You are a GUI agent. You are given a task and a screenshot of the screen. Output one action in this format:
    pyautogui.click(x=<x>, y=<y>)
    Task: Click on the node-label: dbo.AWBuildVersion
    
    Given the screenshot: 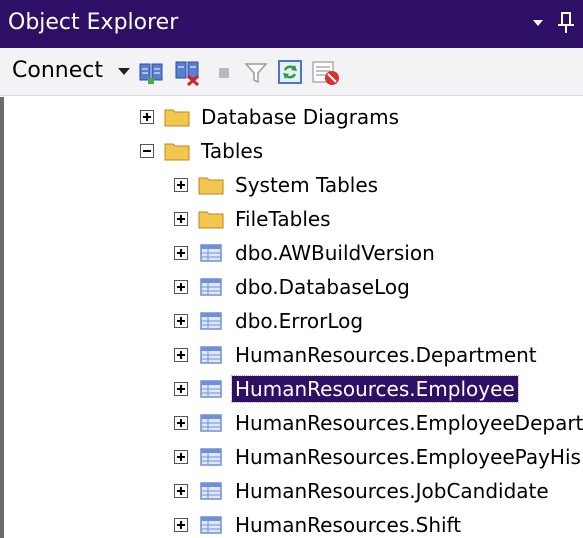 What is the action you would take?
    pyautogui.click(x=335, y=253)
    